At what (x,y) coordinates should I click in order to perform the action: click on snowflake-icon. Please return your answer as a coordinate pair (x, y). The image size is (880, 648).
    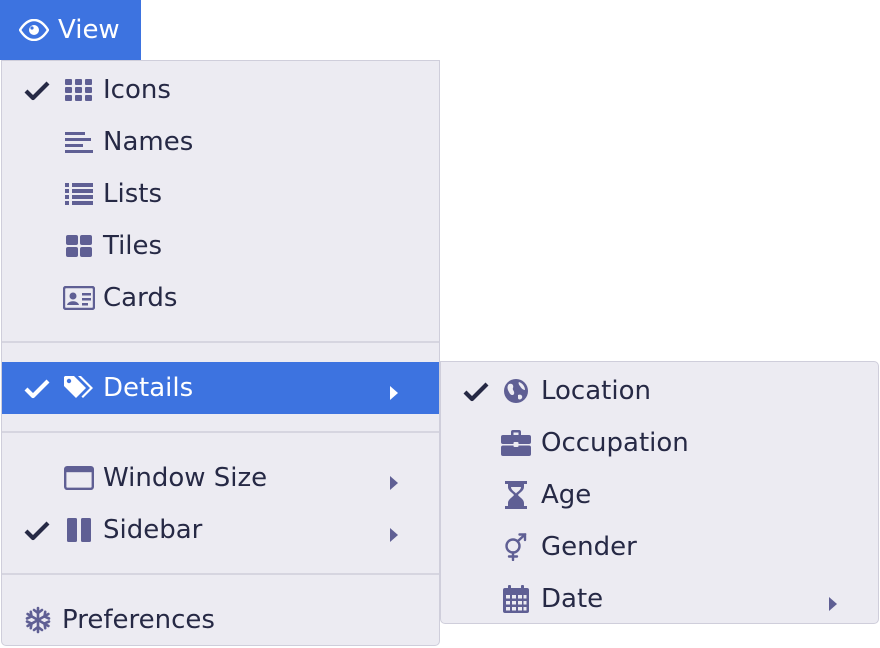
    Looking at the image, I should click on (38, 620).